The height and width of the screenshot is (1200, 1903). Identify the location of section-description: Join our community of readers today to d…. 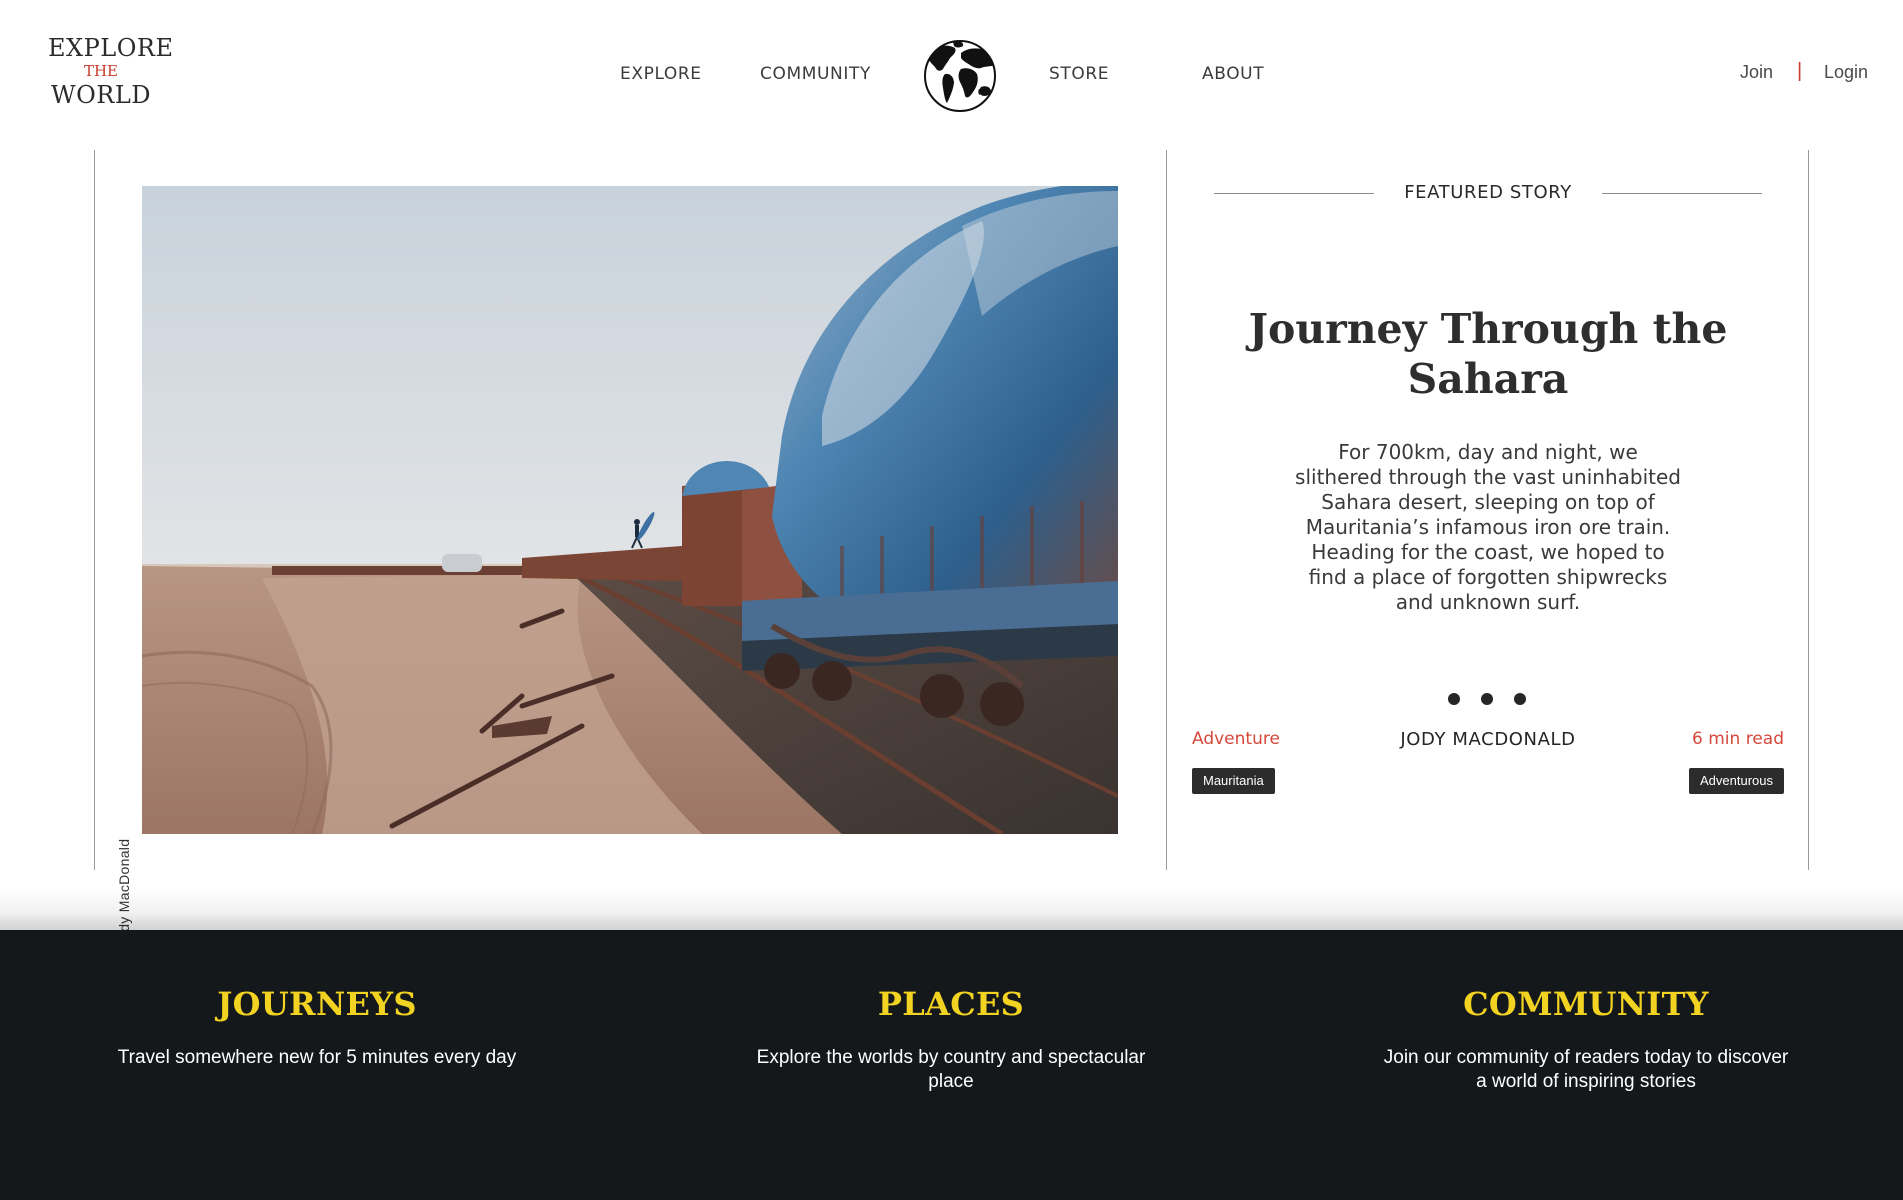
(1586, 1069).